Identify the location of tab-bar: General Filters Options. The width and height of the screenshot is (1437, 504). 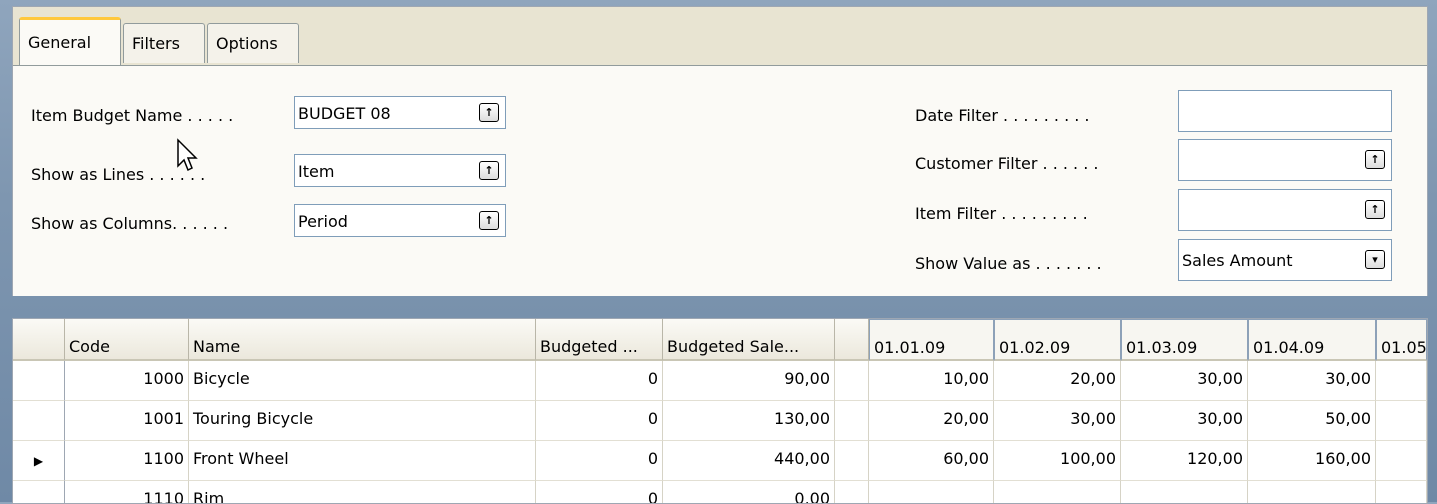
(720, 36).